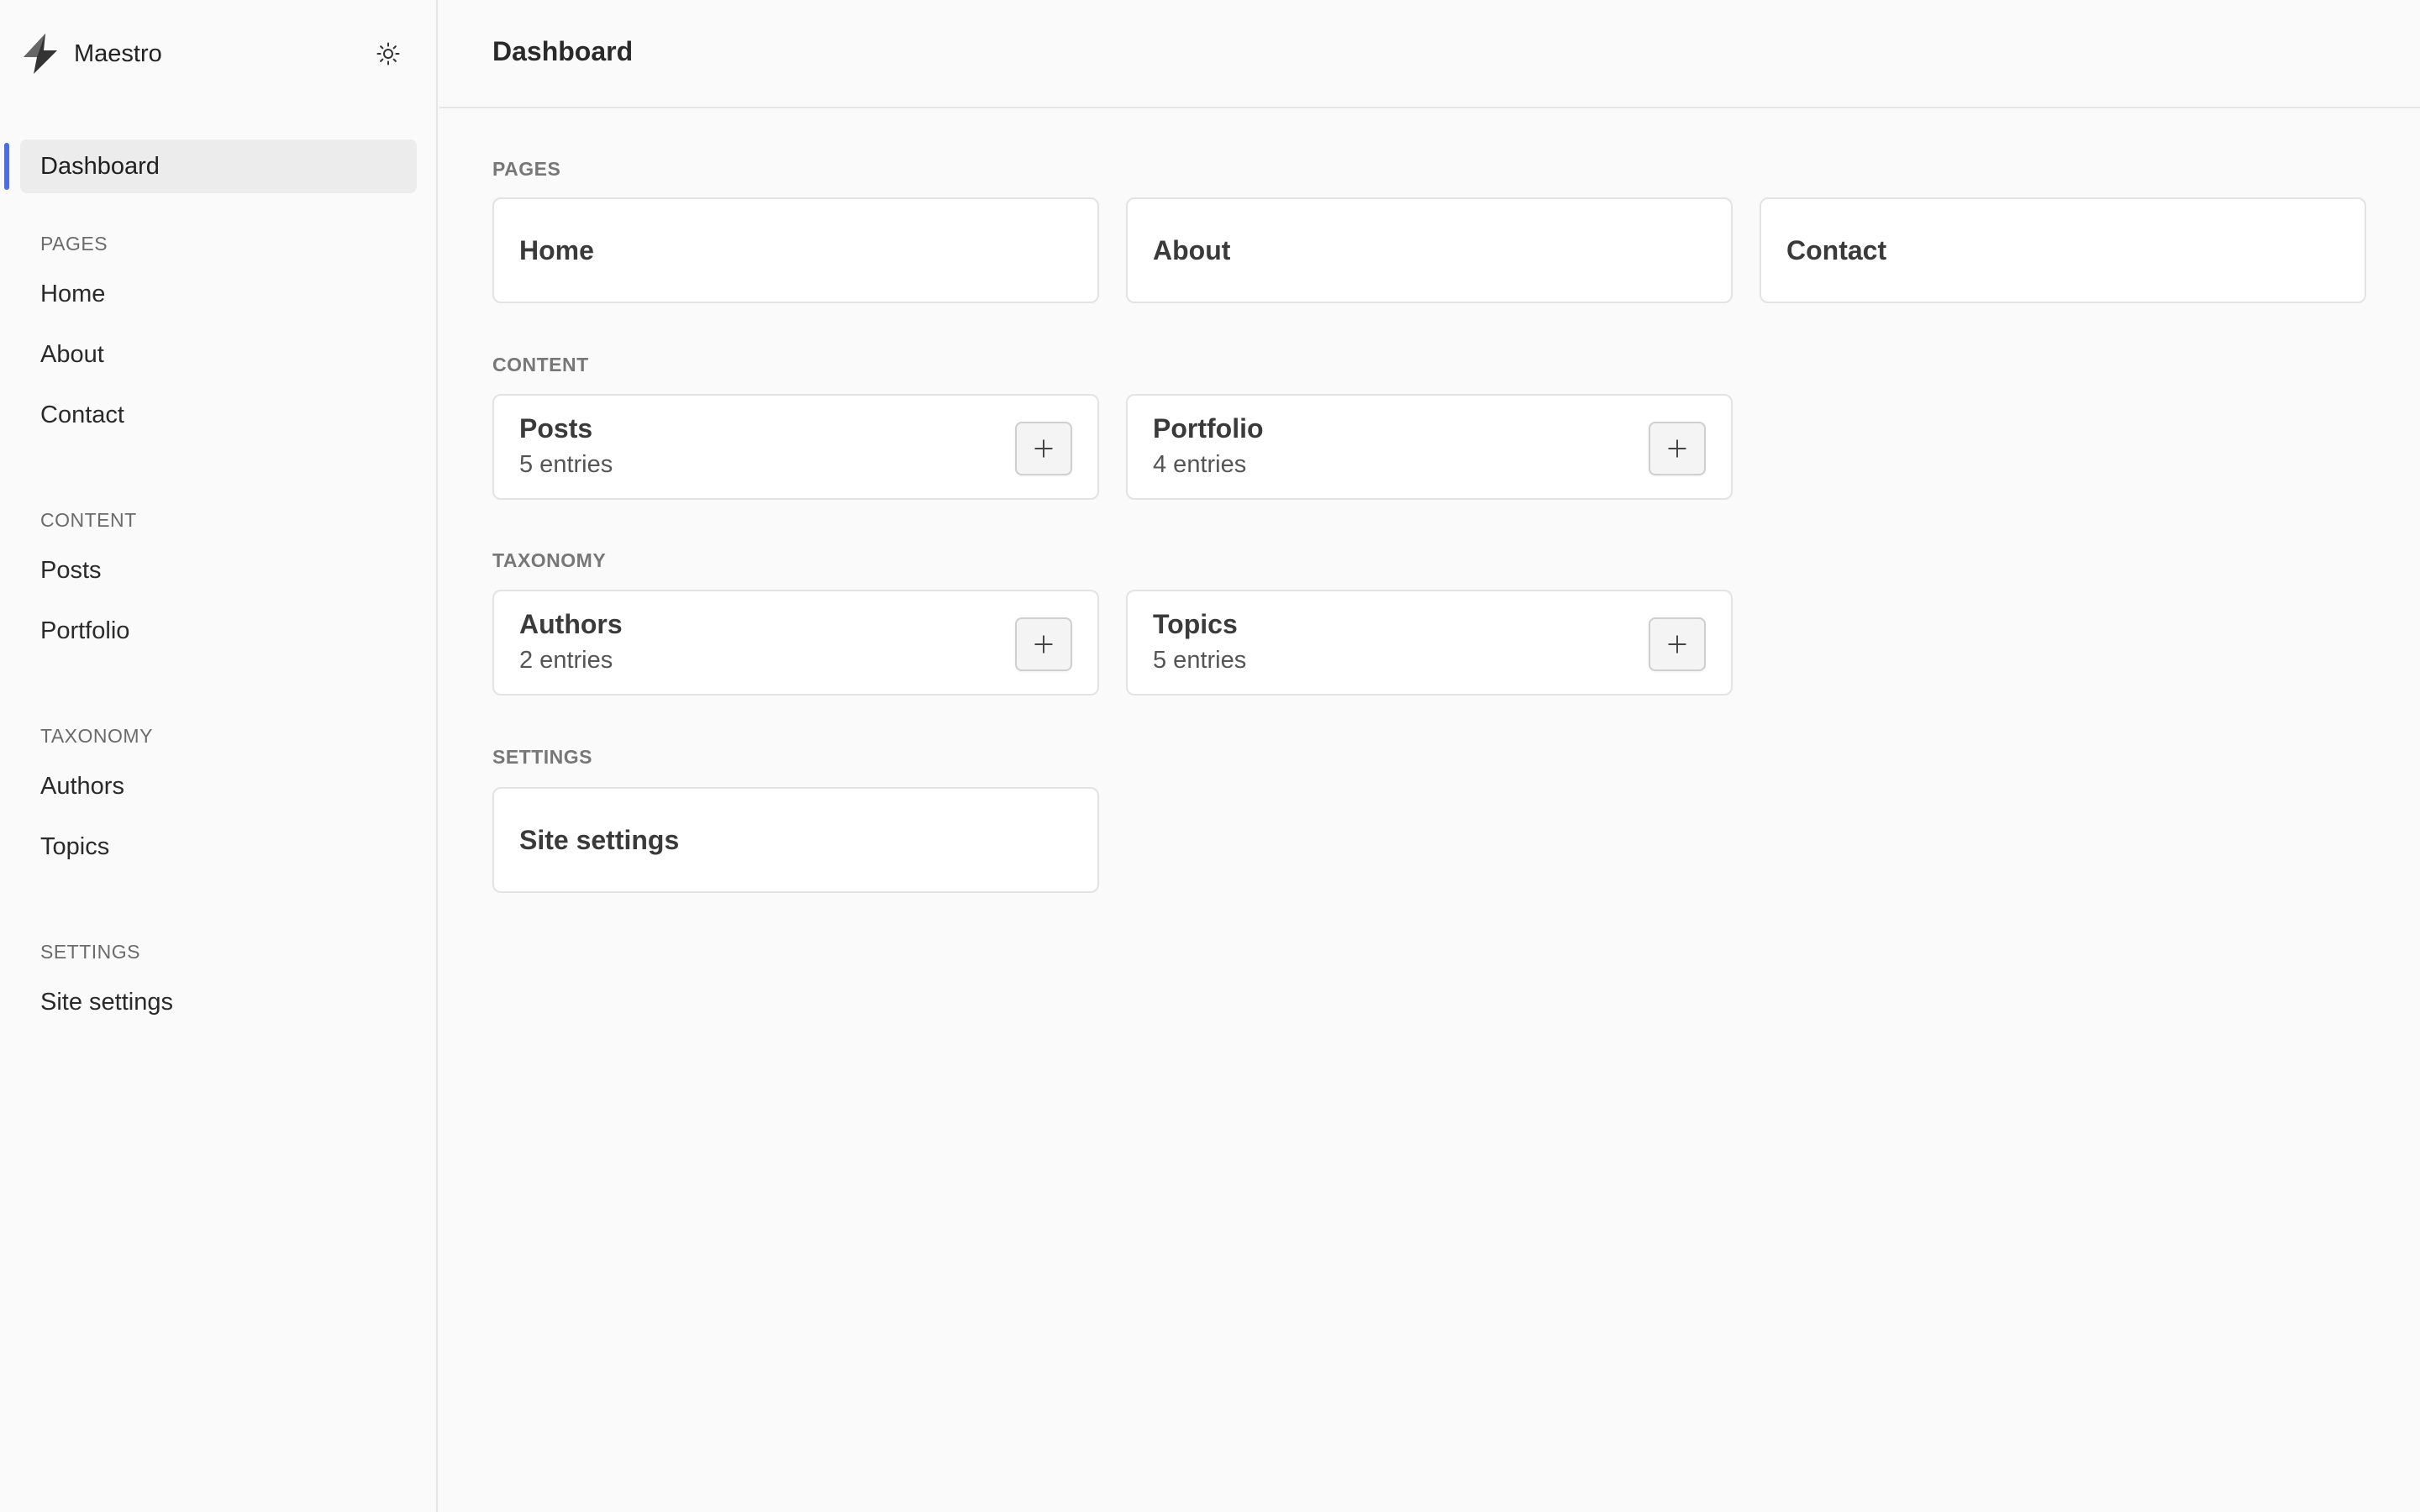 The height and width of the screenshot is (1512, 2420). I want to click on sidebar-item-portfolio: Portfolio, so click(84, 631).